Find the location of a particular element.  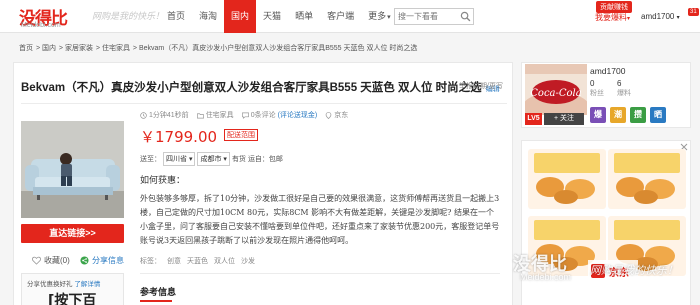

delivery-label: 送至： is located at coordinates (150, 159).